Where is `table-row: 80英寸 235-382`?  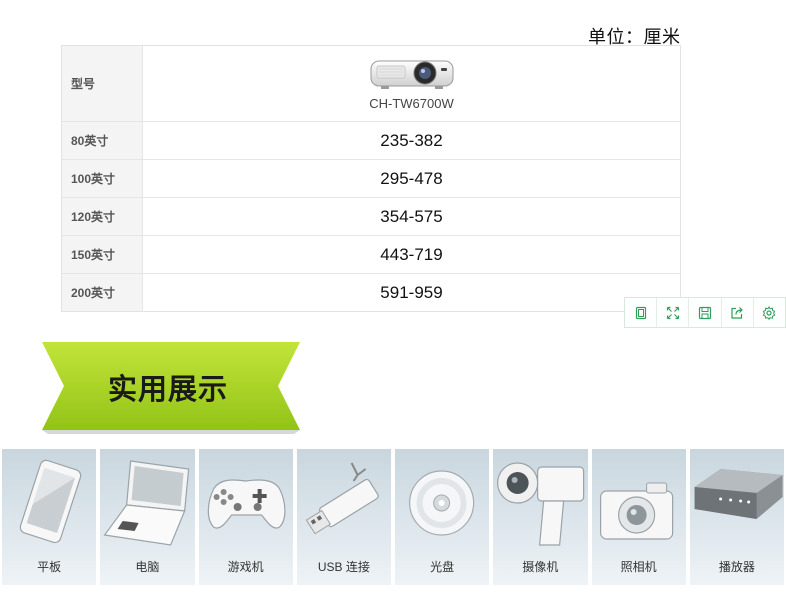
table-row: 80英寸 235-382 is located at coordinates (371, 140).